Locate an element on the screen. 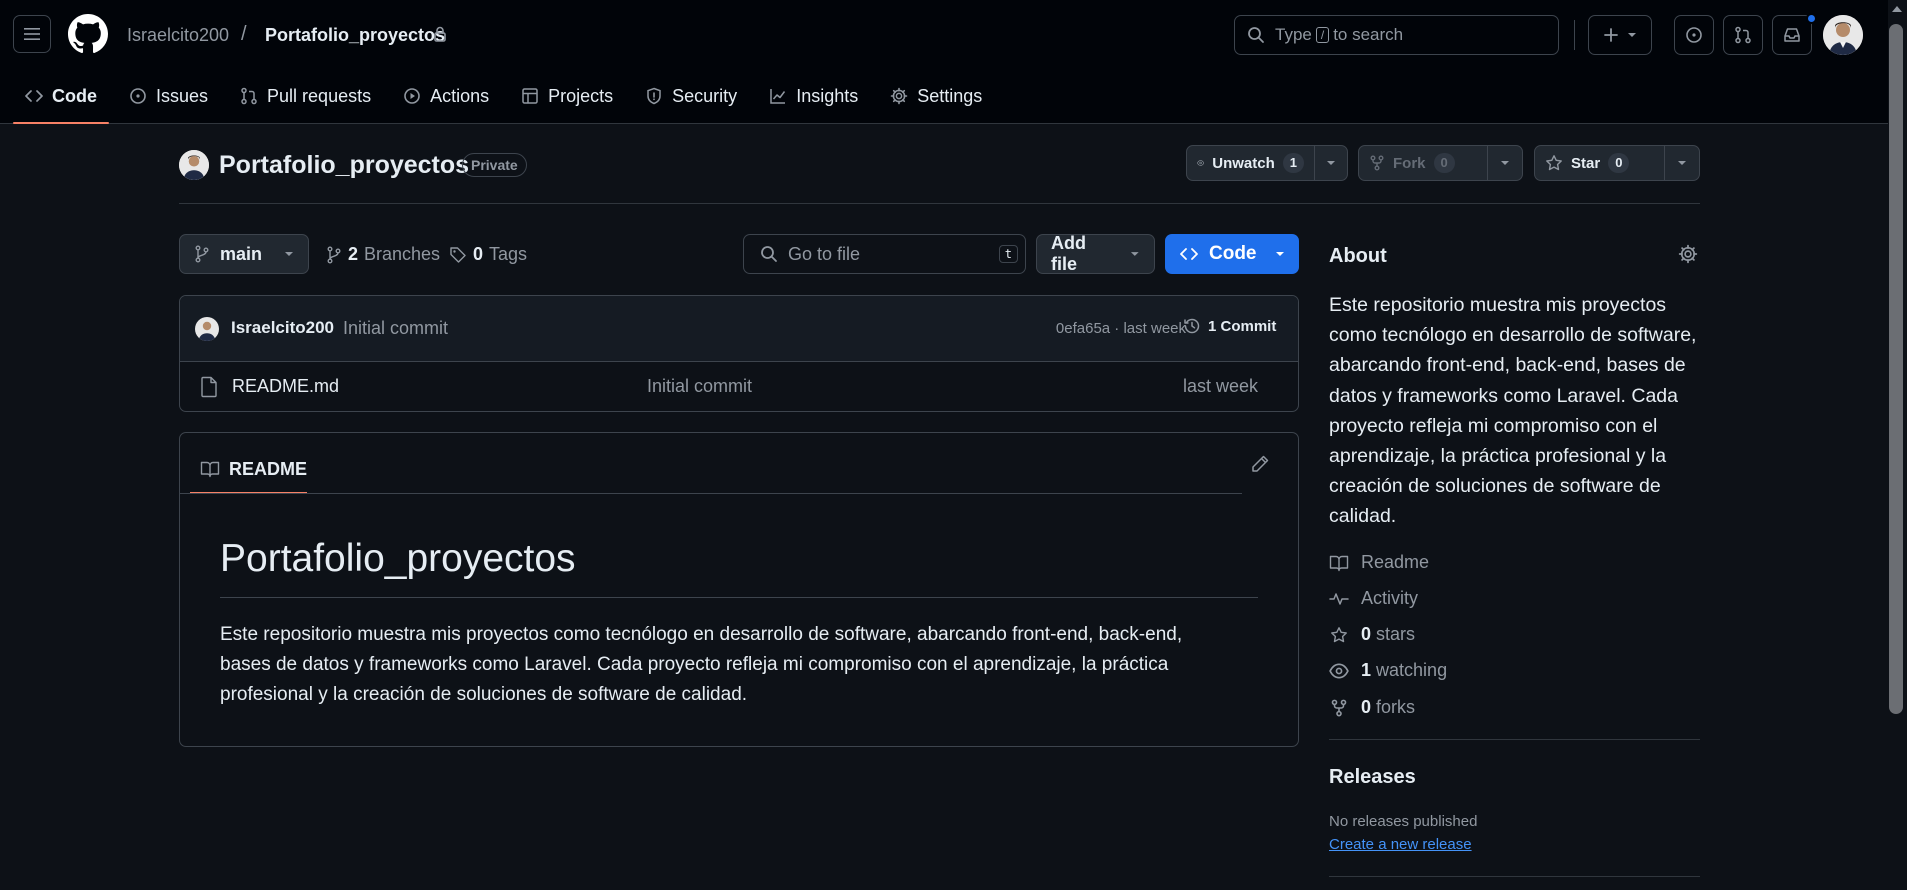 This screenshot has height=890, width=1907. issues-button is located at coordinates (1694, 35).